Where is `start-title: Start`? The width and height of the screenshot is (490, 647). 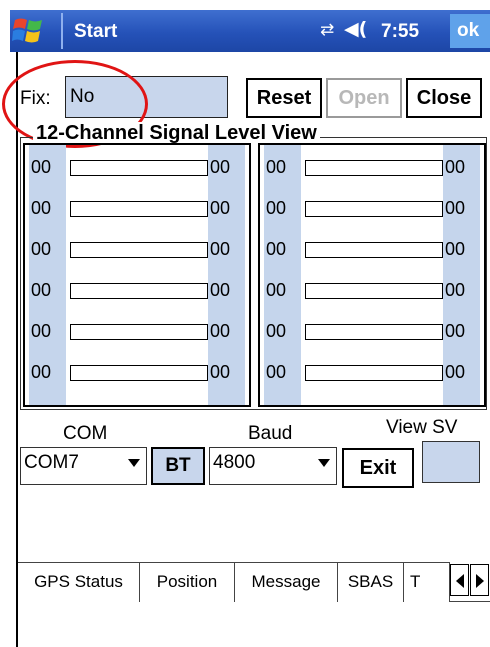 start-title: Start is located at coordinates (95, 32).